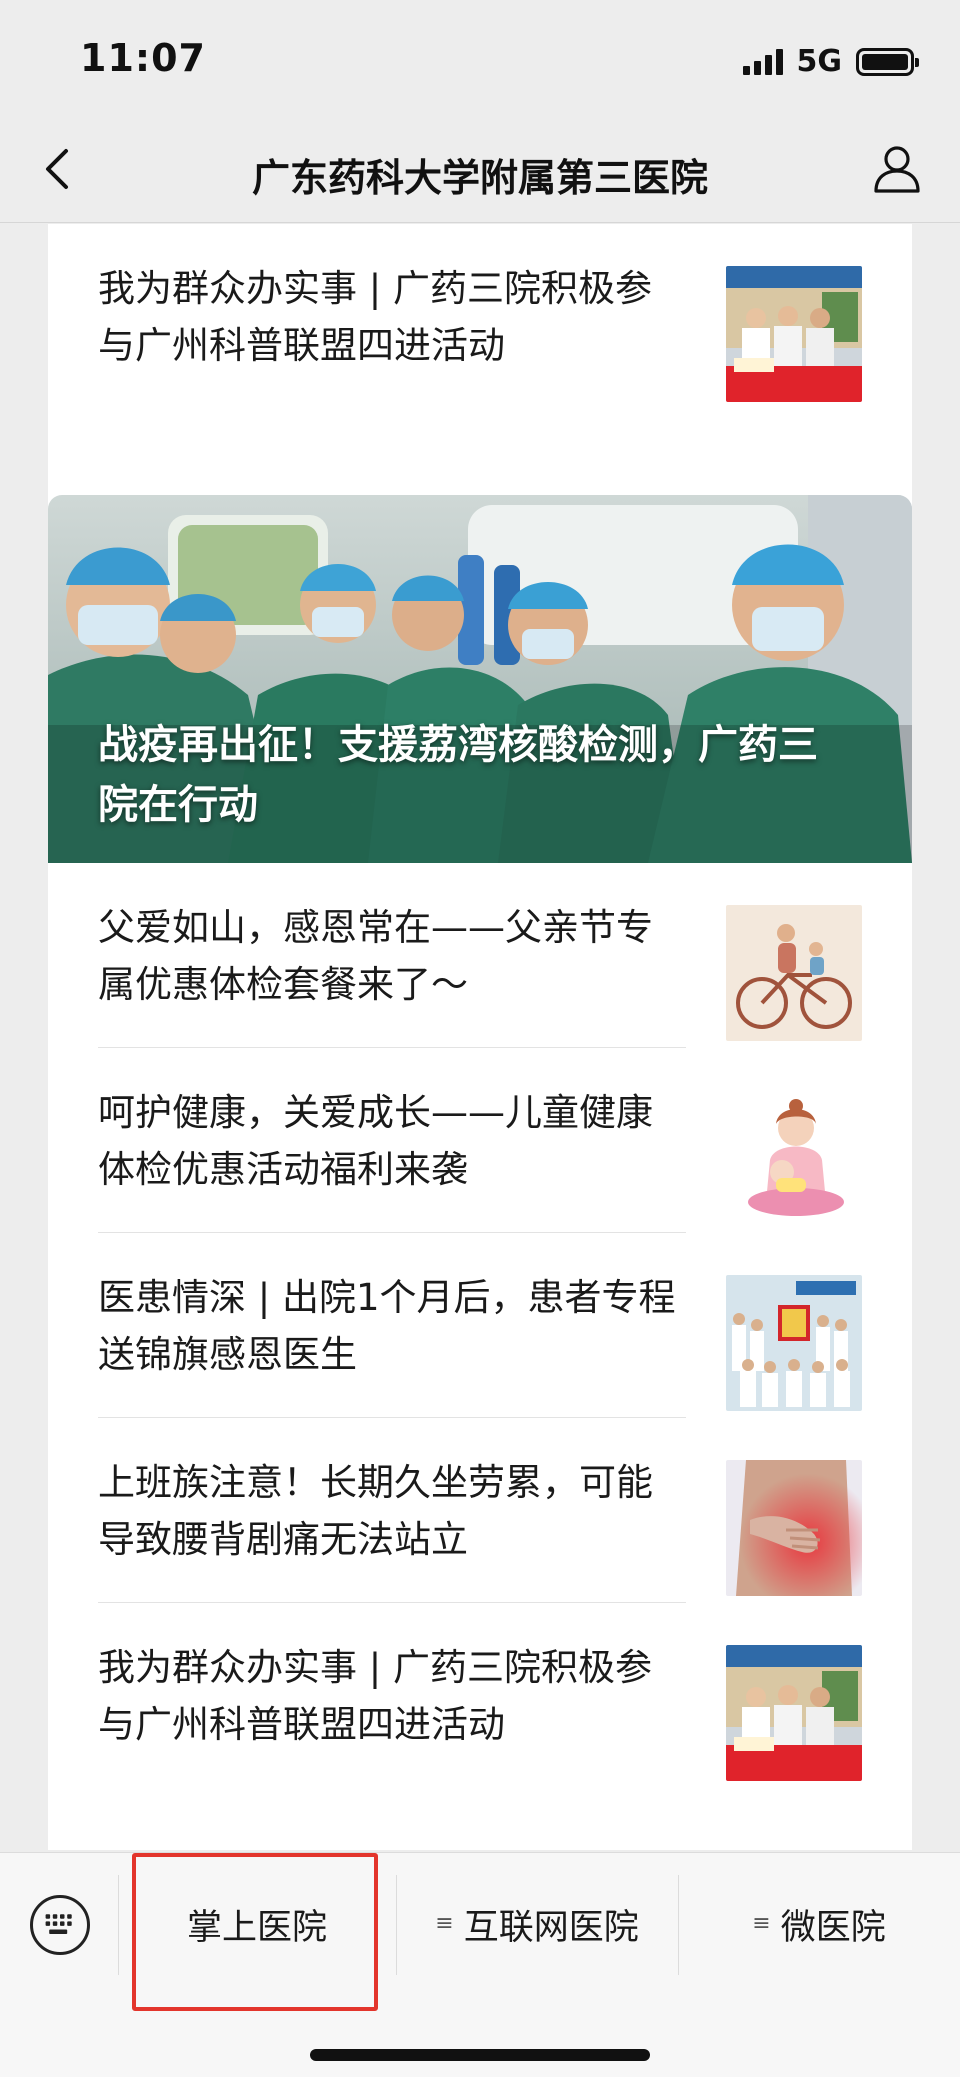 The image size is (960, 2077). I want to click on article-item: 上班族注意！长期久坐劳累，可能导致腰背剧痛无法站立, so click(480, 1510).